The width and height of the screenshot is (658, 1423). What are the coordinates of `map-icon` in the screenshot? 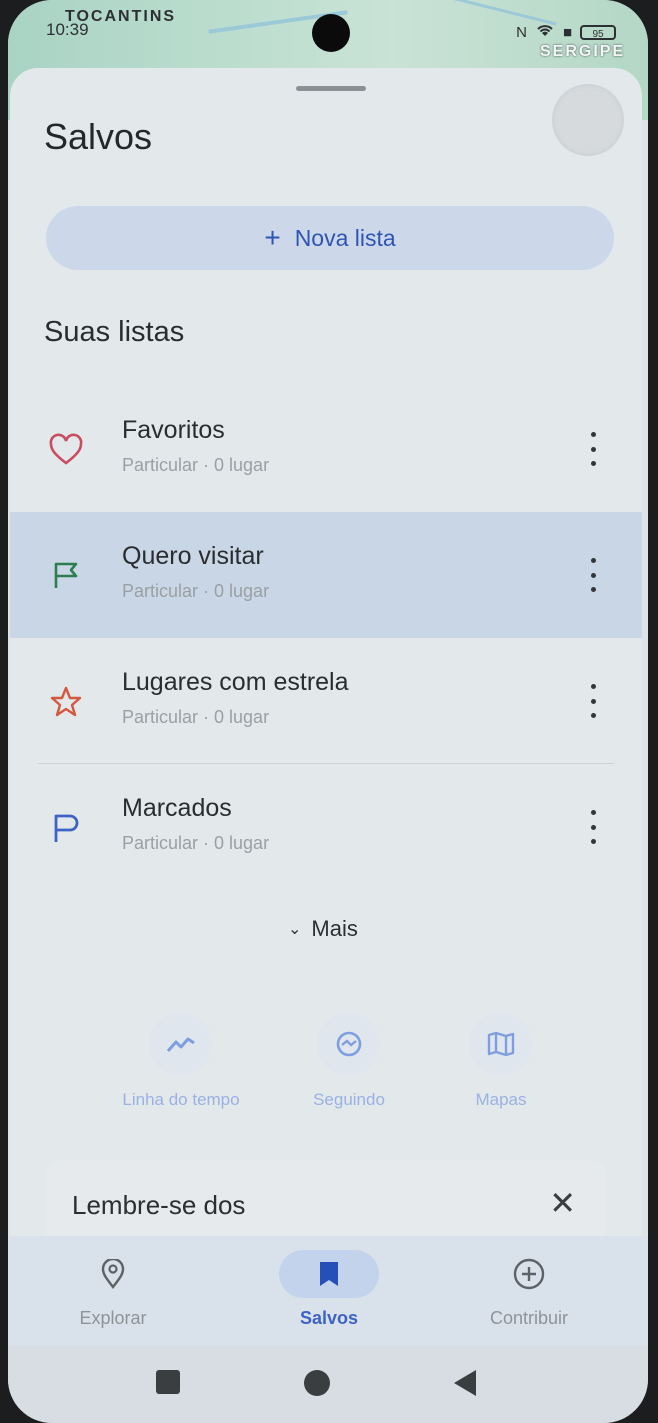 It's located at (501, 1044).